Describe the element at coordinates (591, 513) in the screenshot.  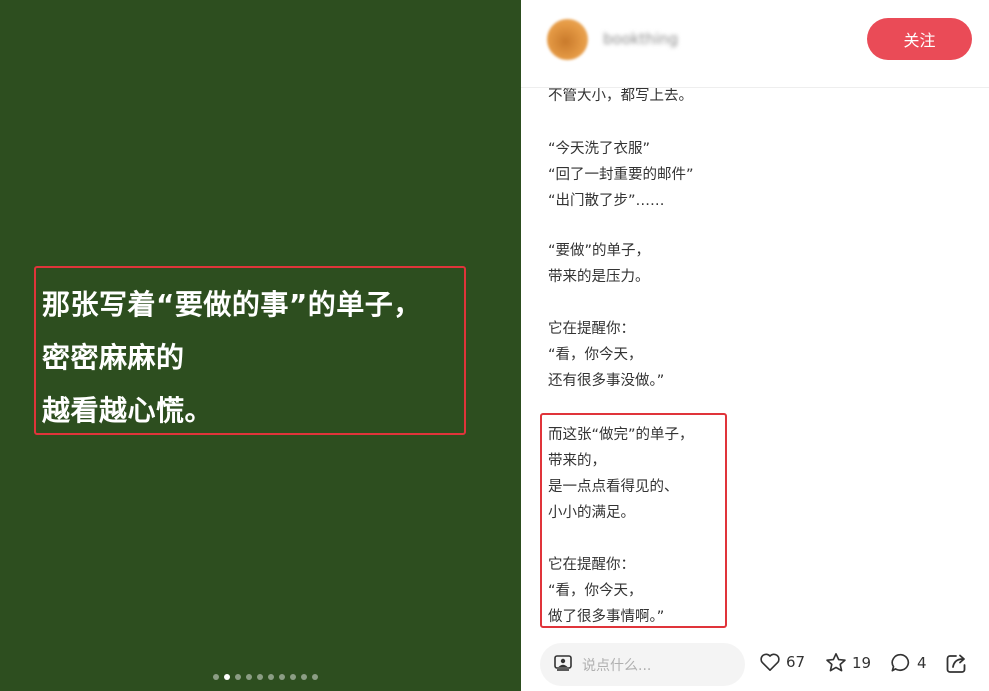
I see `post-line: 小小的满足。` at that location.